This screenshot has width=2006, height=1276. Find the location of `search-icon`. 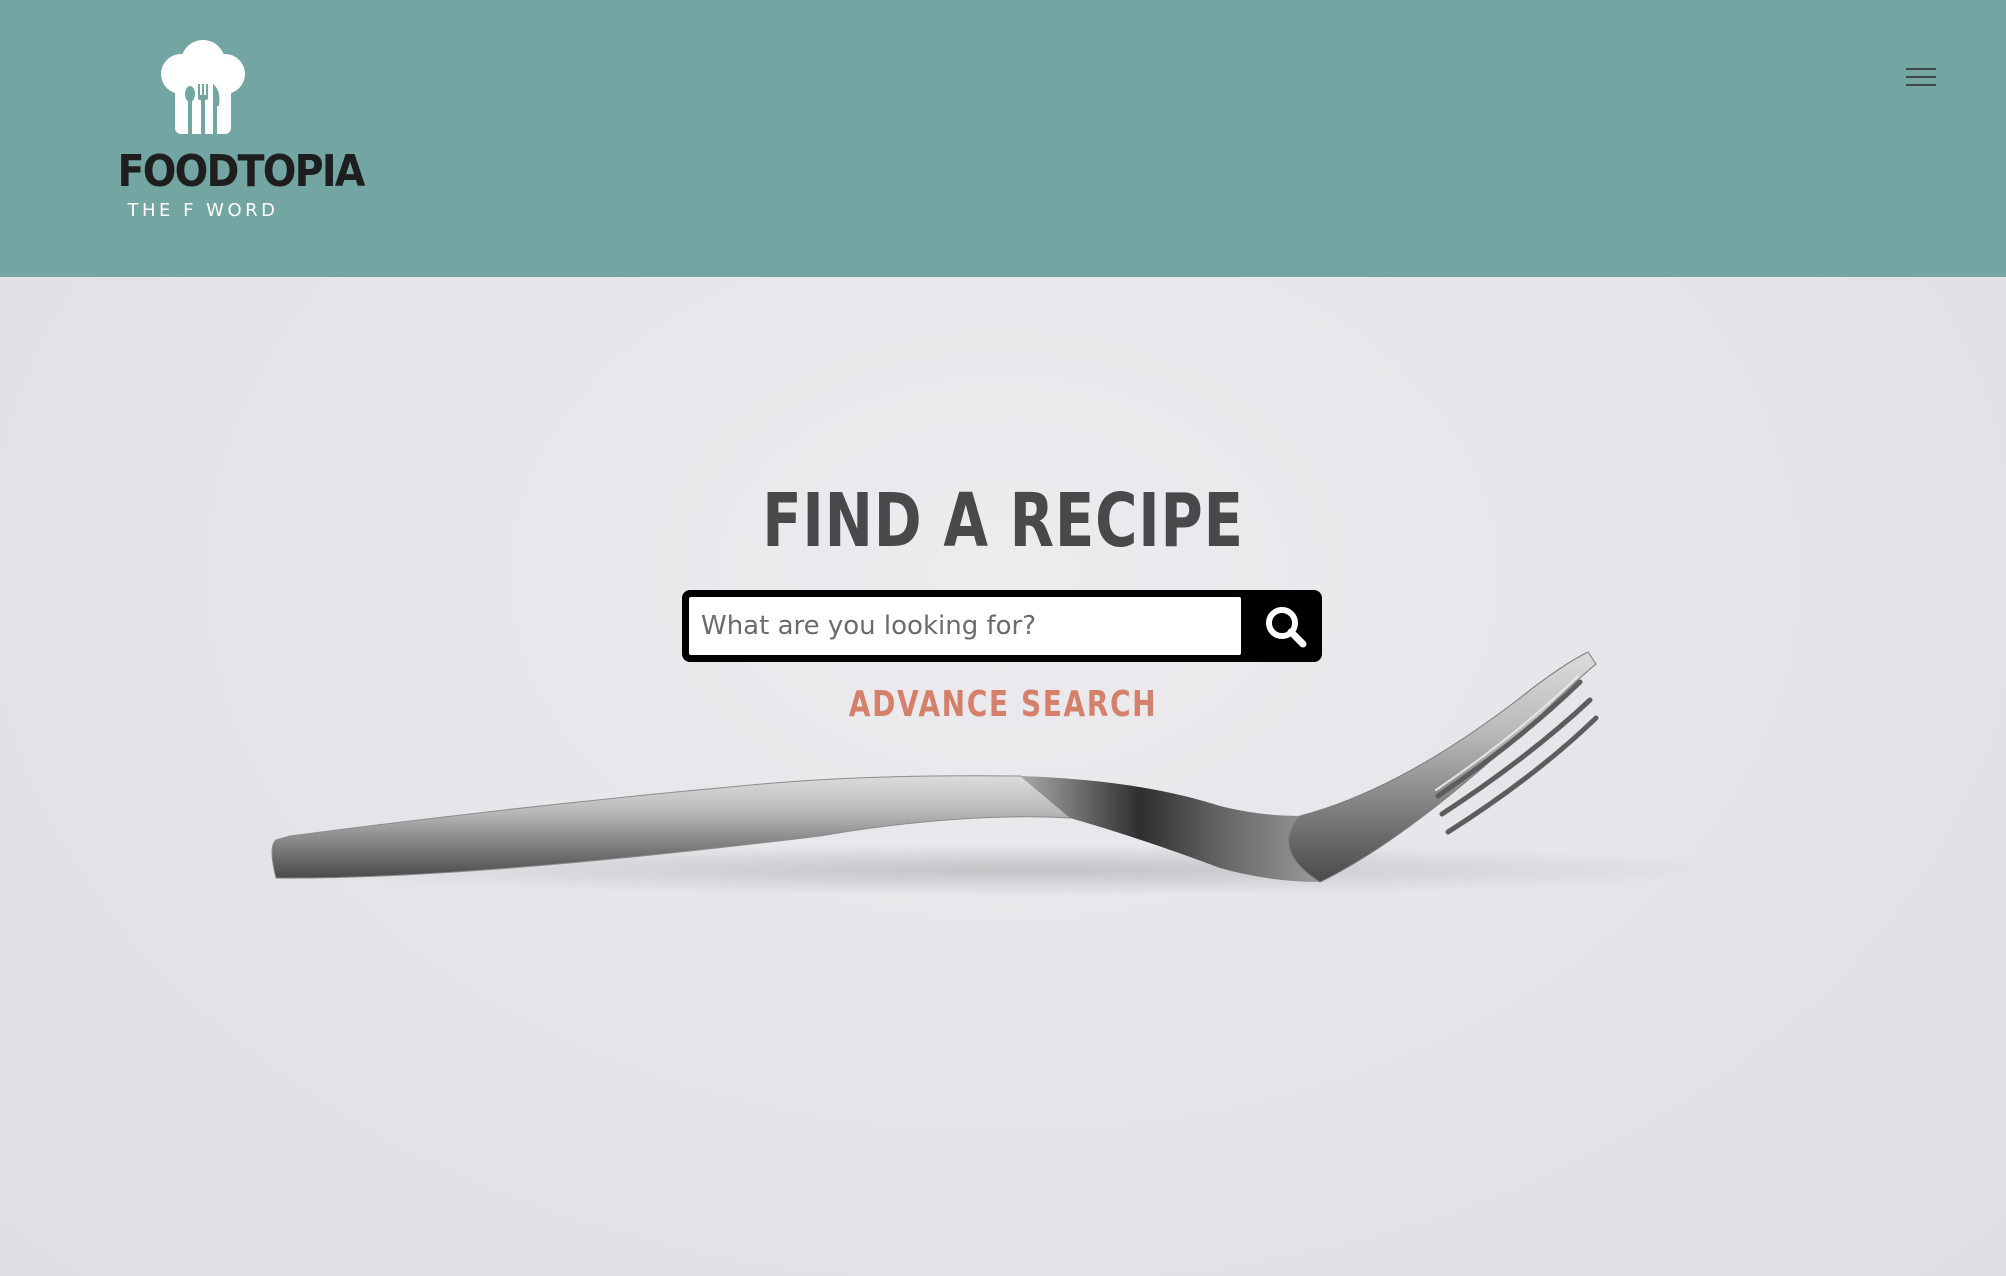

search-icon is located at coordinates (1286, 627).